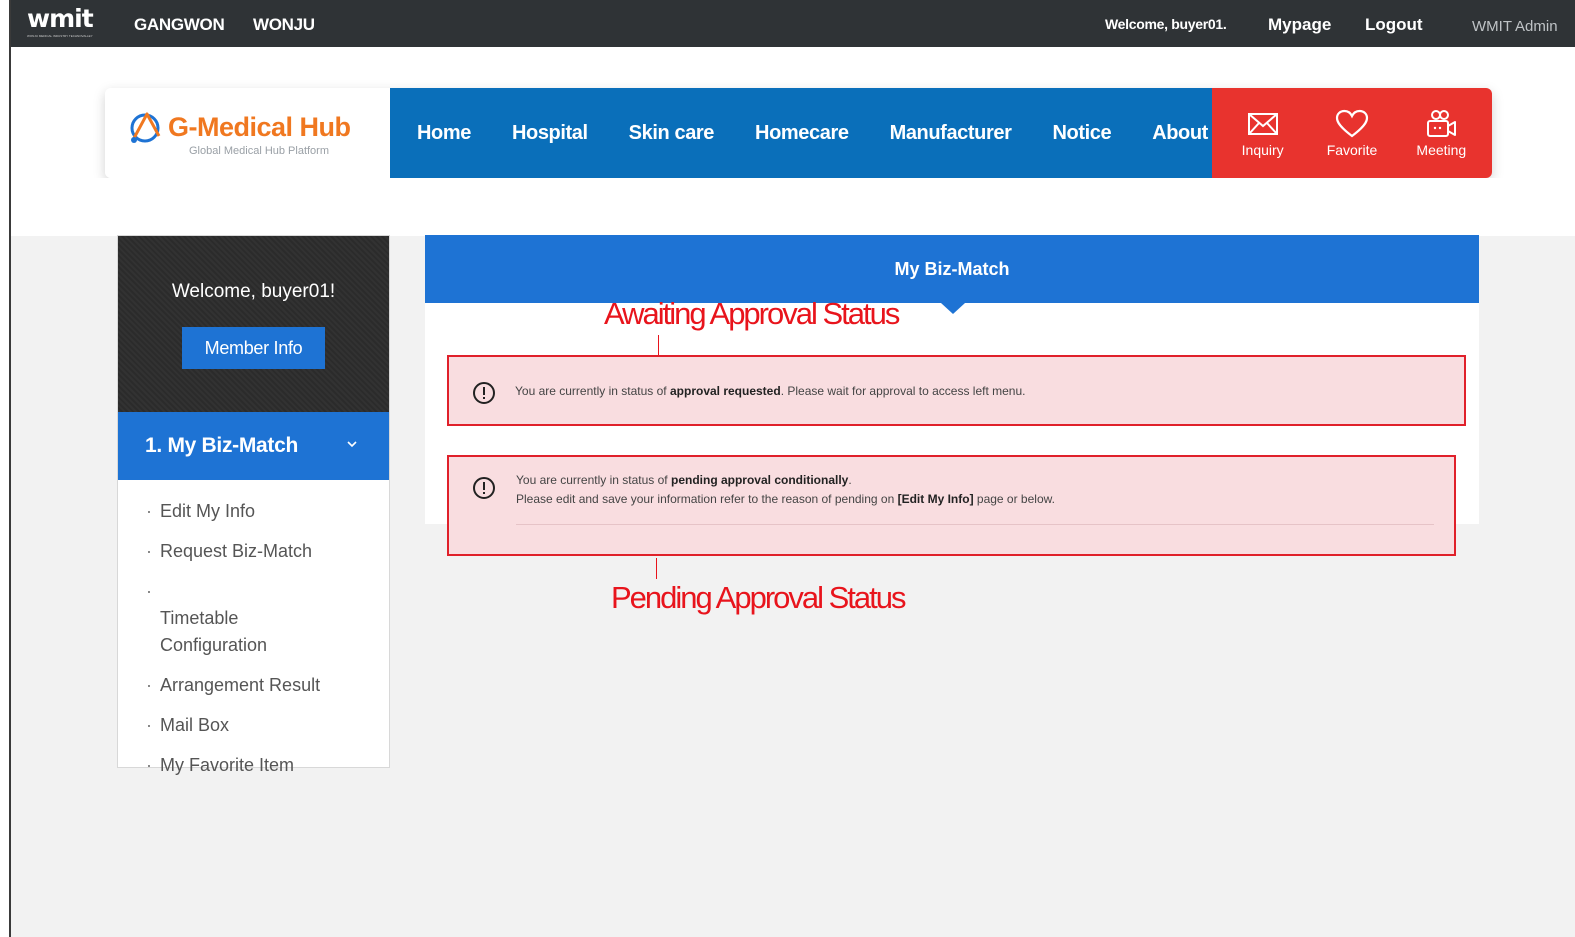 The width and height of the screenshot is (1575, 937). I want to click on sidebar-item-mail-box: · Mail Box, so click(253, 725).